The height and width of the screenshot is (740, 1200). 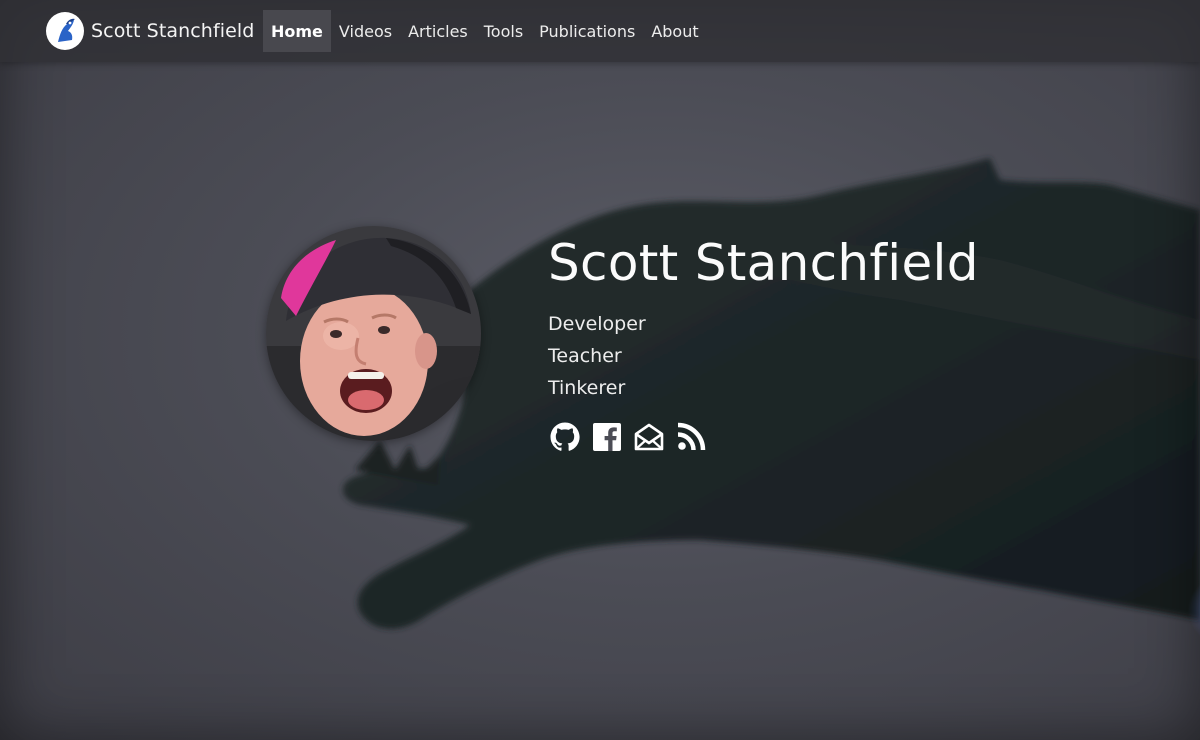 What do you see at coordinates (587, 31) in the screenshot?
I see `nav-publications: Publications` at bounding box center [587, 31].